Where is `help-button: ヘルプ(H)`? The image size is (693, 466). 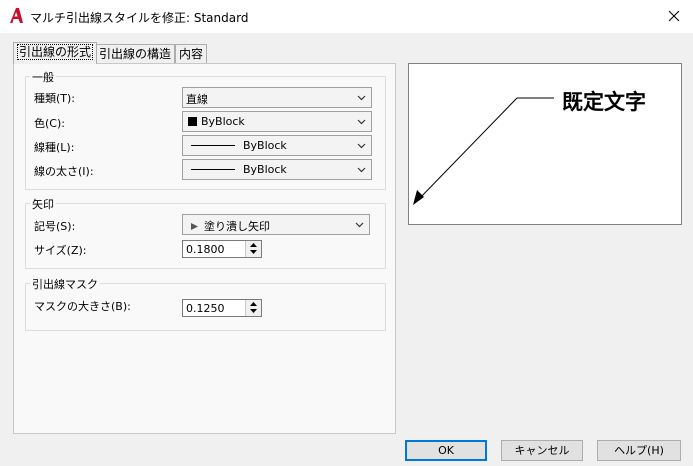
help-button: ヘルプ(H) is located at coordinates (639, 450).